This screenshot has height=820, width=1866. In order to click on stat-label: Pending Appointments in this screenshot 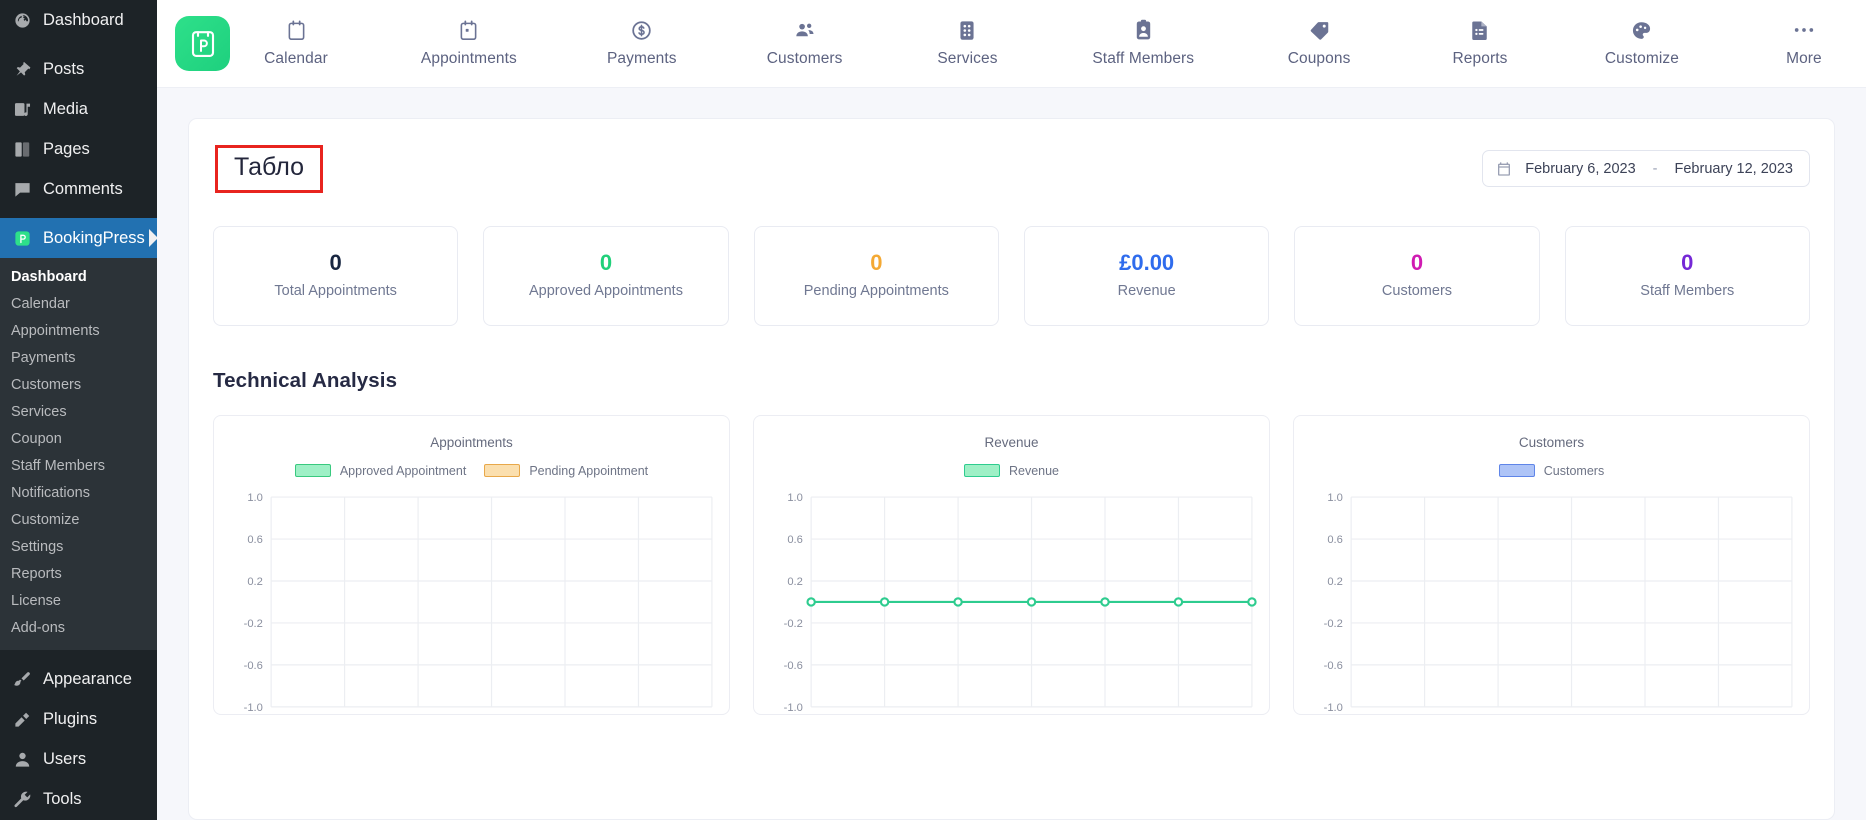, I will do `click(876, 290)`.